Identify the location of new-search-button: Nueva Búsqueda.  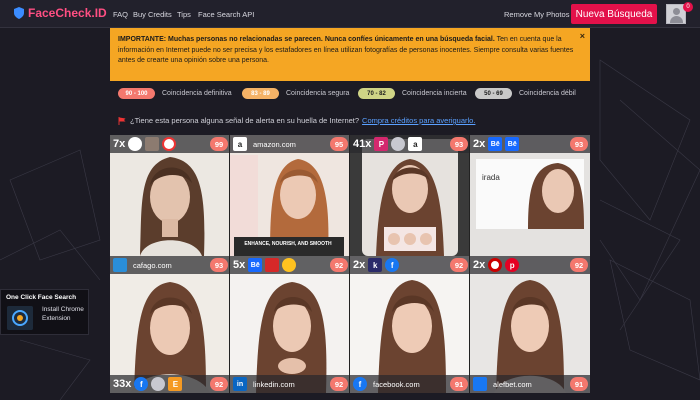
(614, 14).